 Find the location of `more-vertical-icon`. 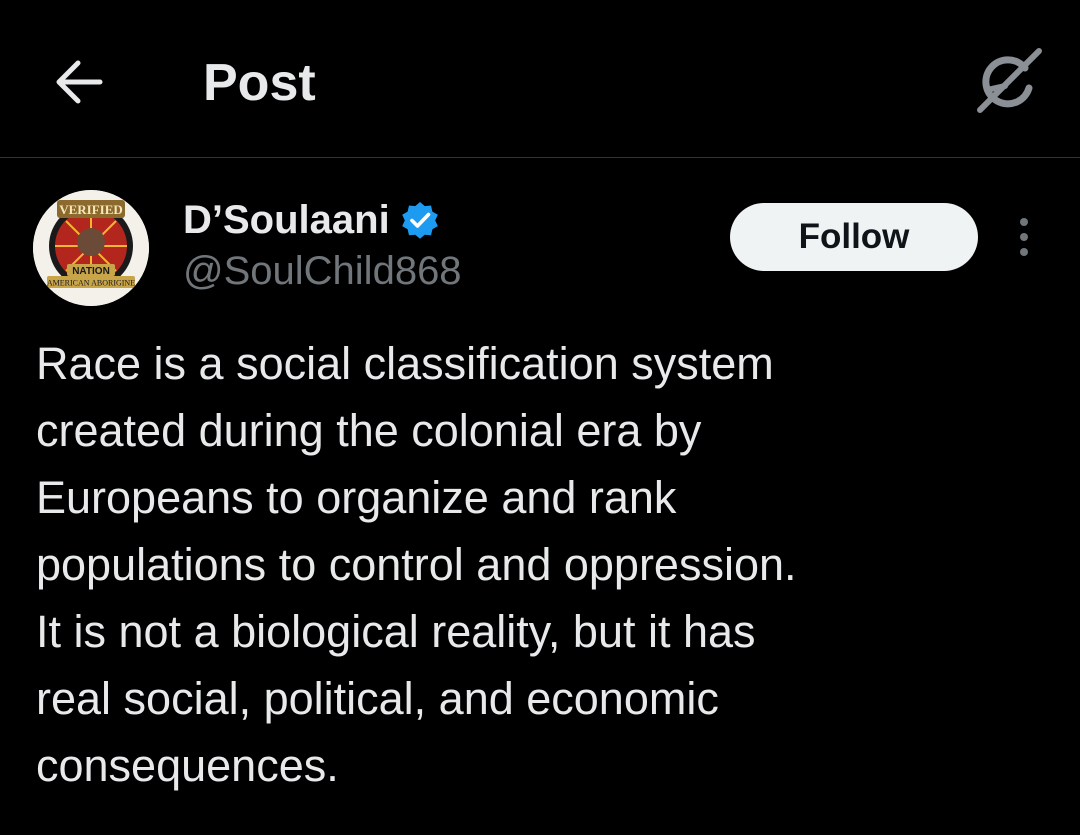

more-vertical-icon is located at coordinates (1024, 237).